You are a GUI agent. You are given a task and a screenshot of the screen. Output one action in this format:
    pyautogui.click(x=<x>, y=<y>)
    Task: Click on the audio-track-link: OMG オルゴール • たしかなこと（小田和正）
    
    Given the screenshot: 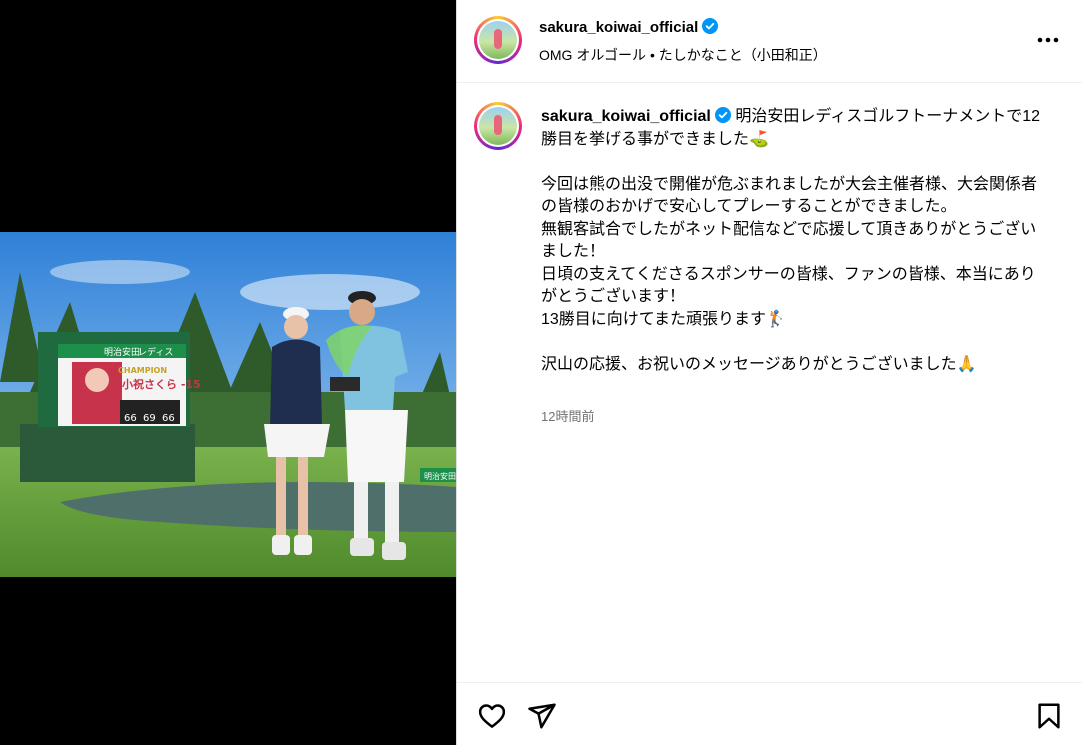 What is the action you would take?
    pyautogui.click(x=683, y=55)
    